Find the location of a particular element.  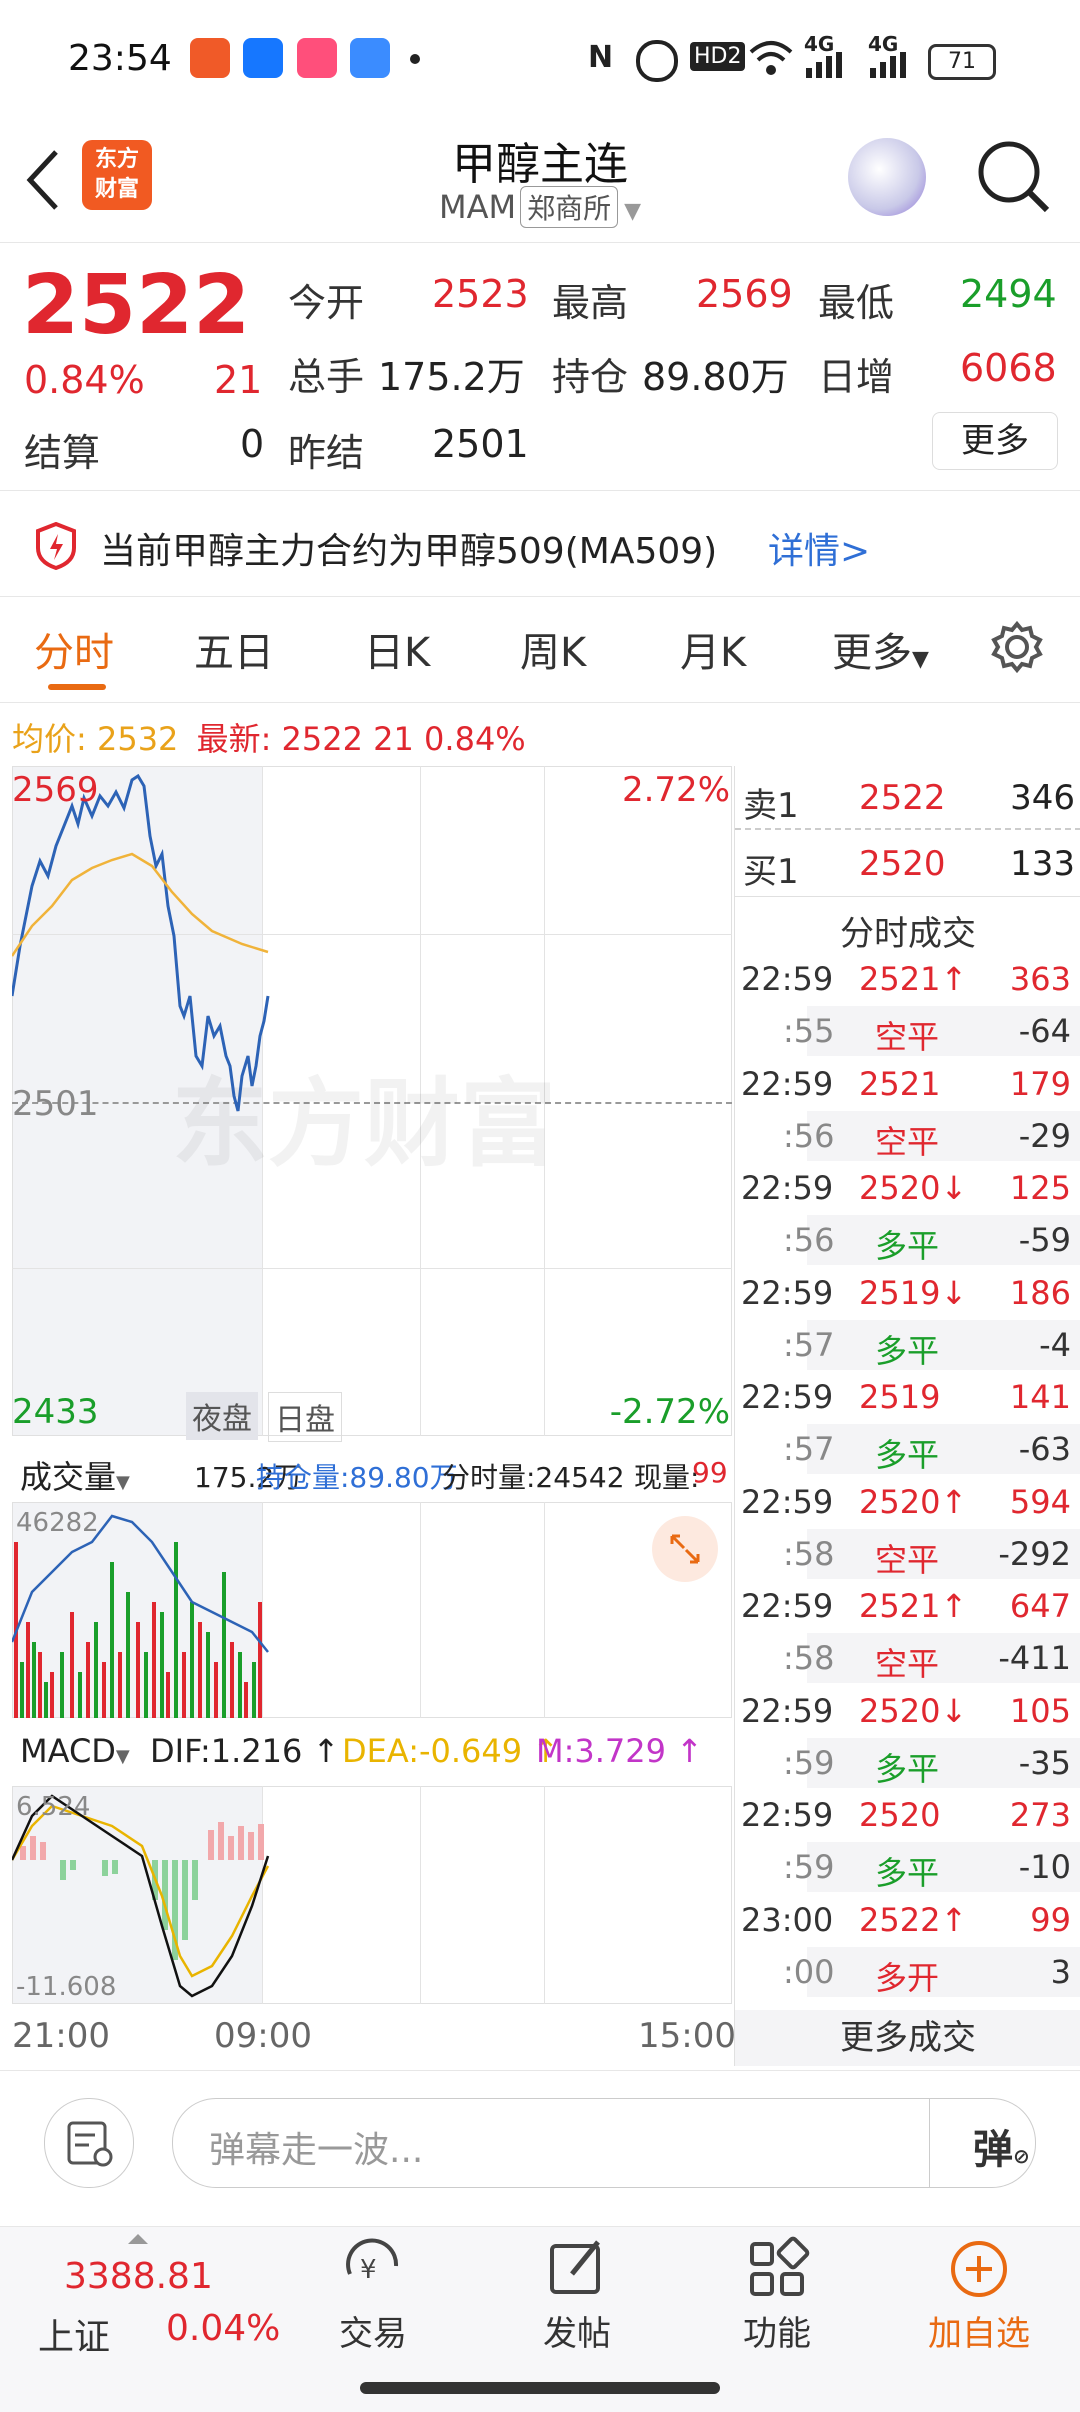

tick-detail-row: :59 多平 -10 is located at coordinates (907, 1868).